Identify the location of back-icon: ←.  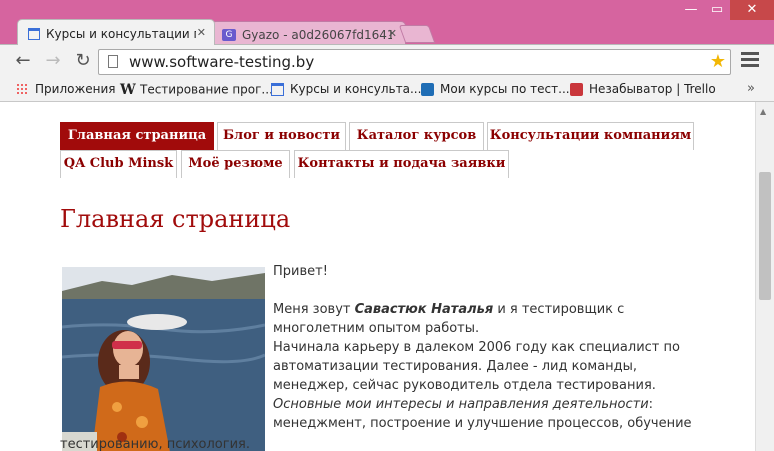
(23, 61).